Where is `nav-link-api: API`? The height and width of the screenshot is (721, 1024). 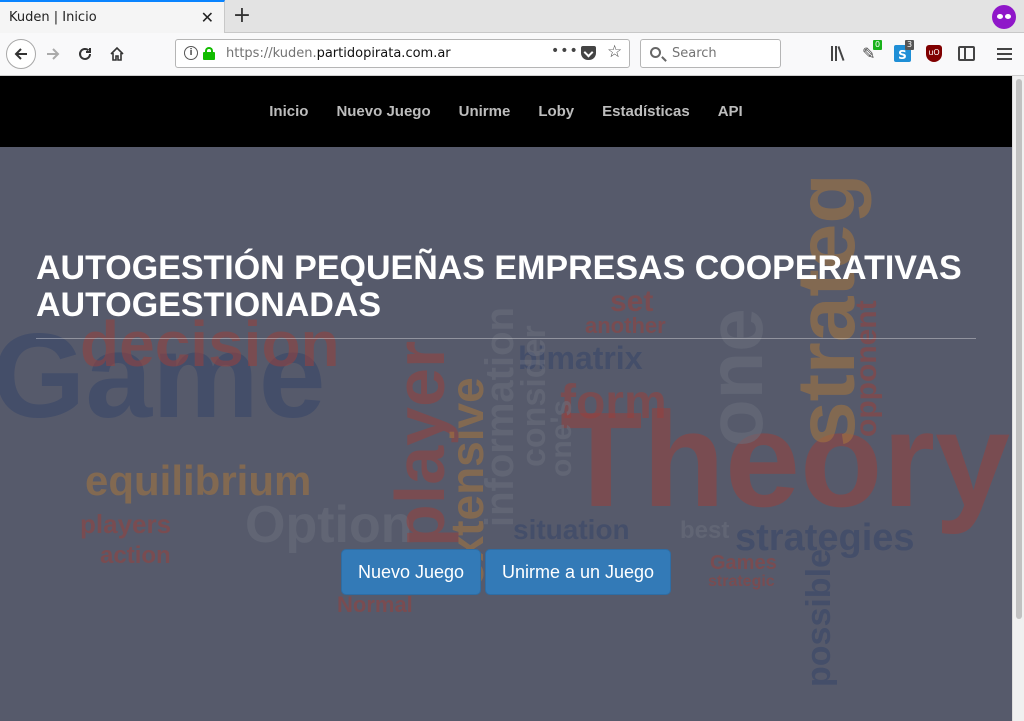 nav-link-api: API is located at coordinates (730, 111).